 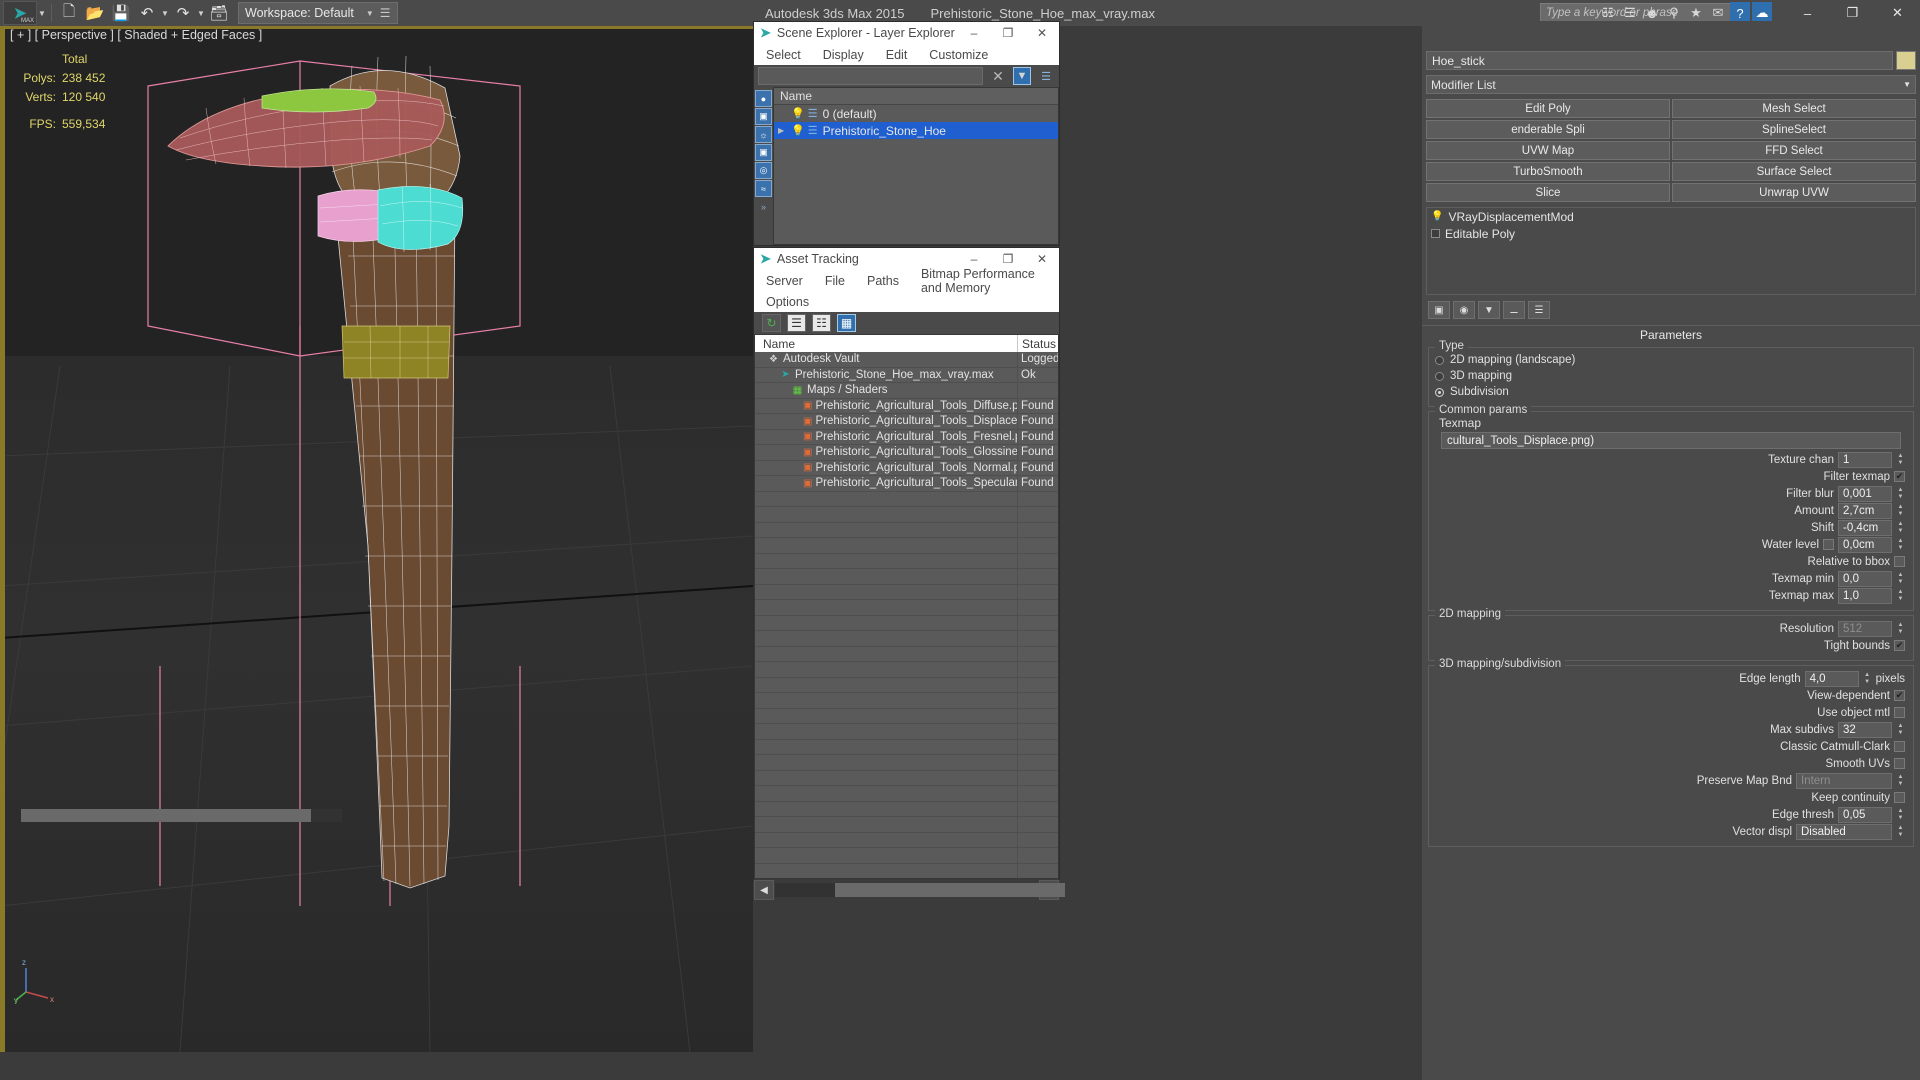 I want to click on grid-view-icon: ▦, so click(x=846, y=323).